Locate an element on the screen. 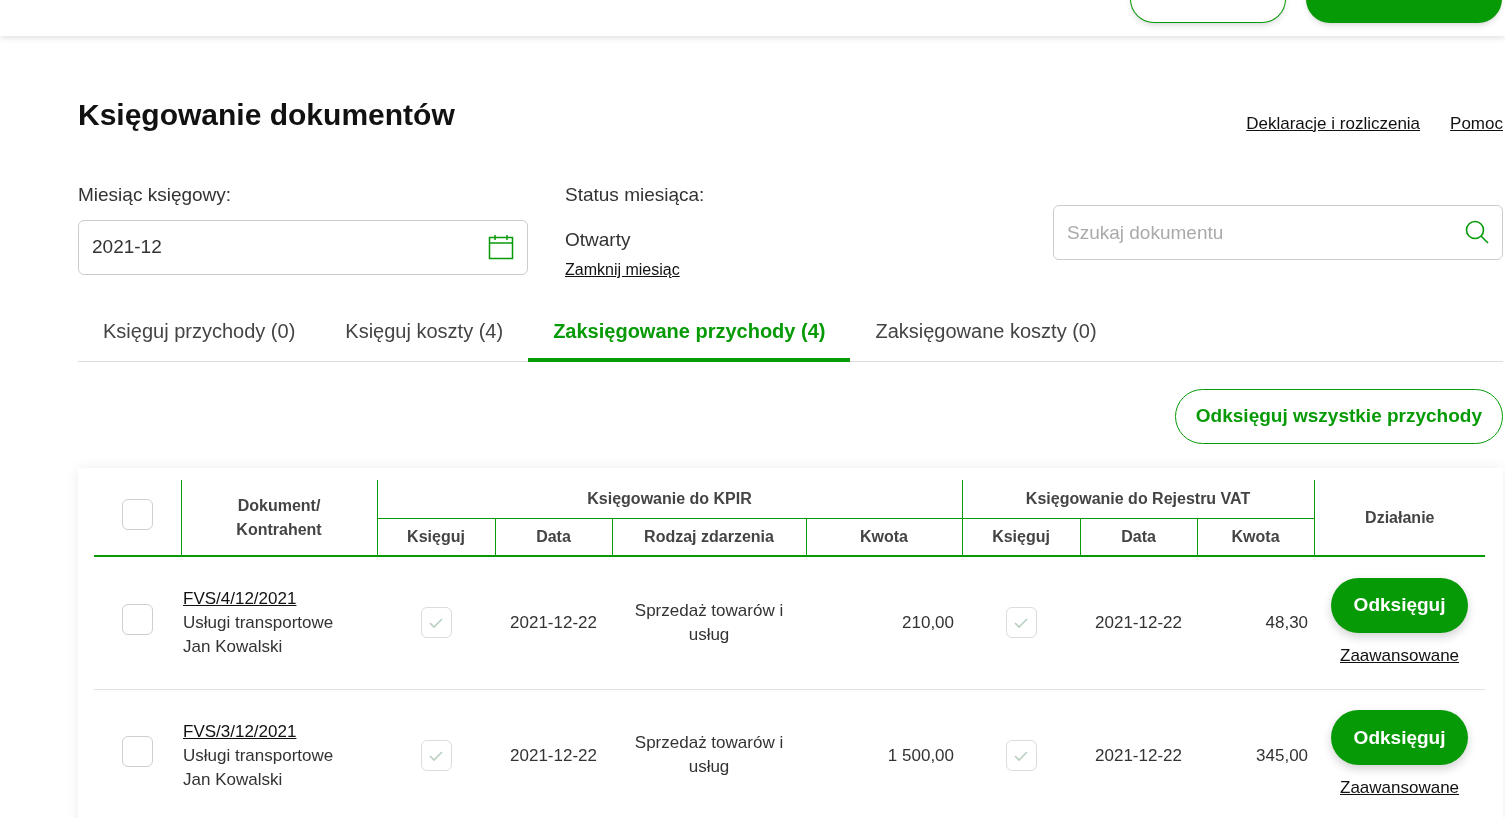 This screenshot has width=1505, height=818. status-label: Status miesiąca: is located at coordinates (635, 195).